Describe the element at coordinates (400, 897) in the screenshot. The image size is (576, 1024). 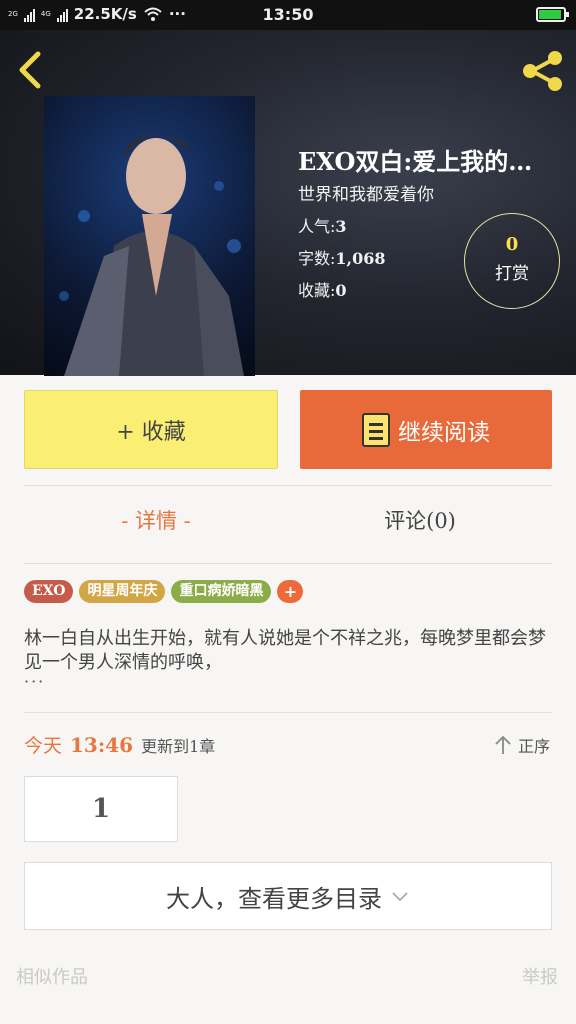
I see `chevron-down-icon` at that location.